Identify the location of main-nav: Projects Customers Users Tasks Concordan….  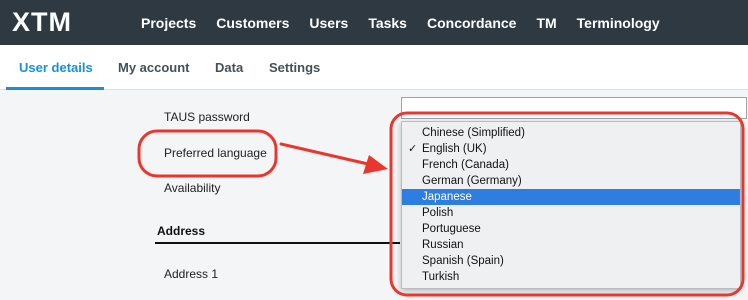
(400, 22).